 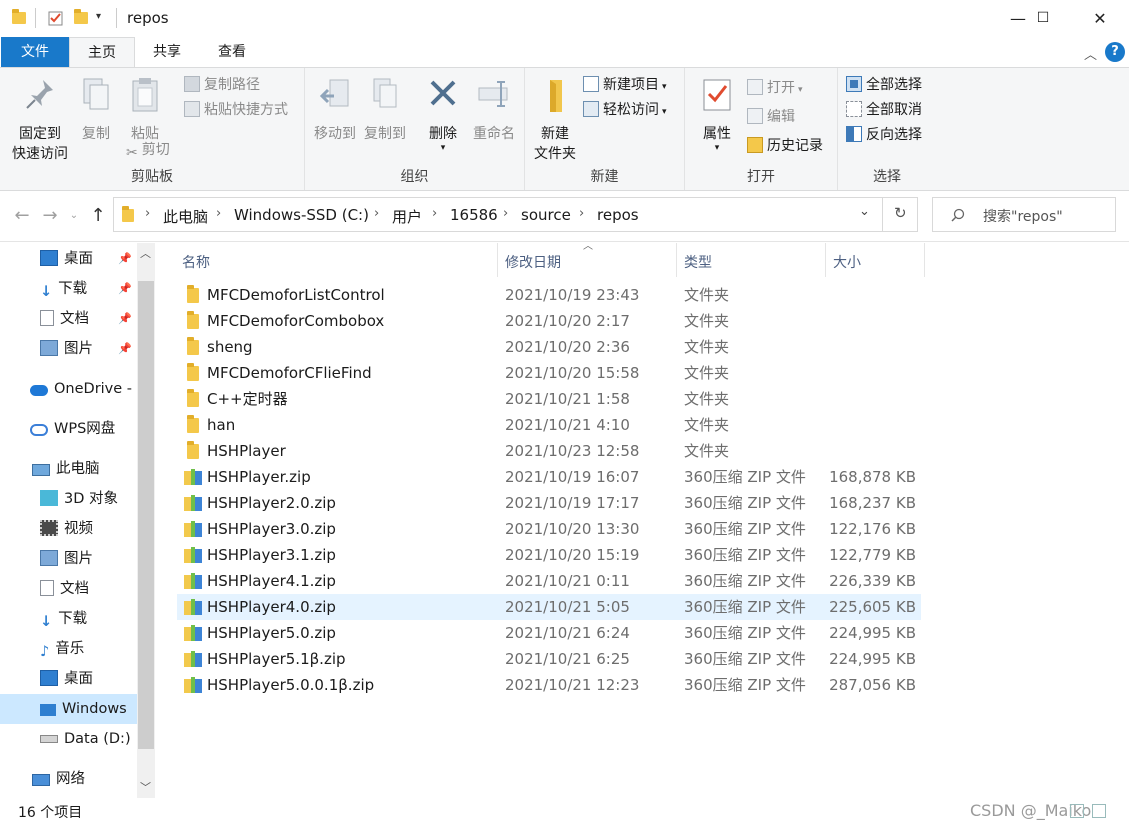 What do you see at coordinates (66, 349) in the screenshot?
I see `nav-item-pictures: 图片` at bounding box center [66, 349].